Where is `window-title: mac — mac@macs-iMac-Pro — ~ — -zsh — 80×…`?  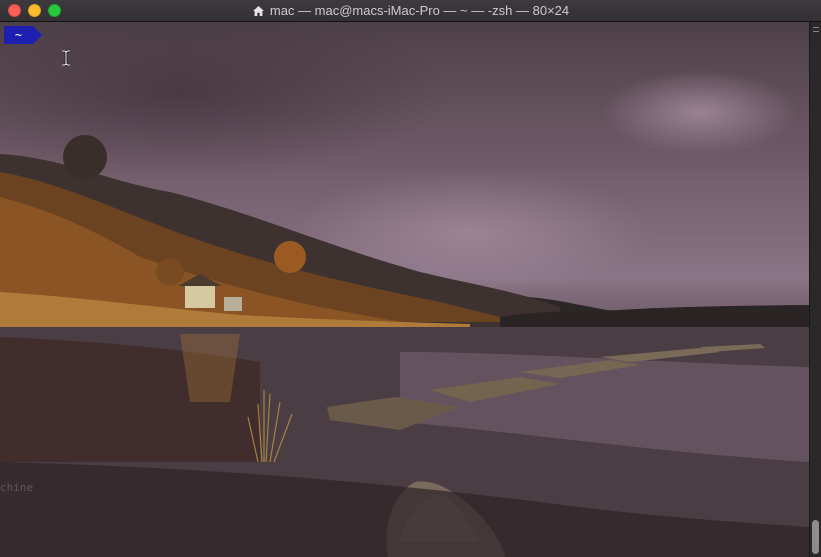
window-title: mac — mac@macs-iMac-Pro — ~ — -zsh — 80×… is located at coordinates (410, 11).